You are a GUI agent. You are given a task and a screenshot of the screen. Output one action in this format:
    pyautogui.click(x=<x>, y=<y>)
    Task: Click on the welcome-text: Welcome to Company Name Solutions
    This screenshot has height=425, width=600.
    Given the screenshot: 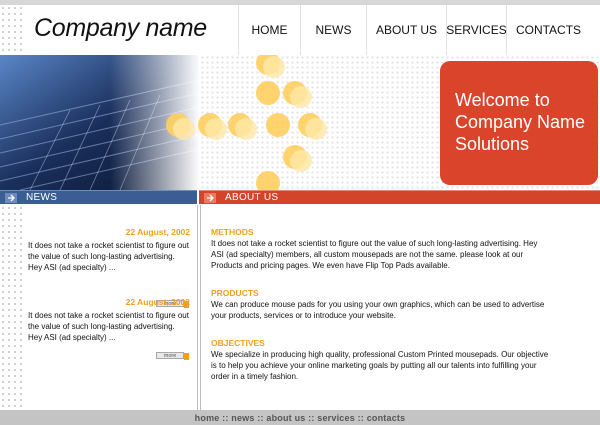 What is the action you would take?
    pyautogui.click(x=520, y=122)
    